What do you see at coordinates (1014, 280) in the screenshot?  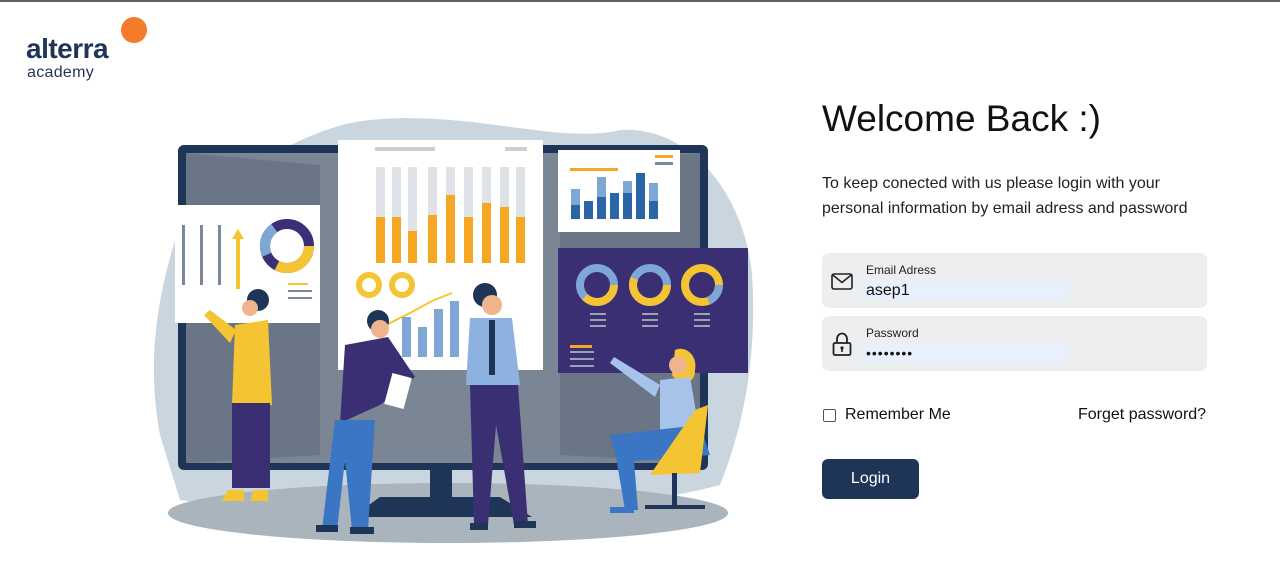 I see `email-field: Email Adress` at bounding box center [1014, 280].